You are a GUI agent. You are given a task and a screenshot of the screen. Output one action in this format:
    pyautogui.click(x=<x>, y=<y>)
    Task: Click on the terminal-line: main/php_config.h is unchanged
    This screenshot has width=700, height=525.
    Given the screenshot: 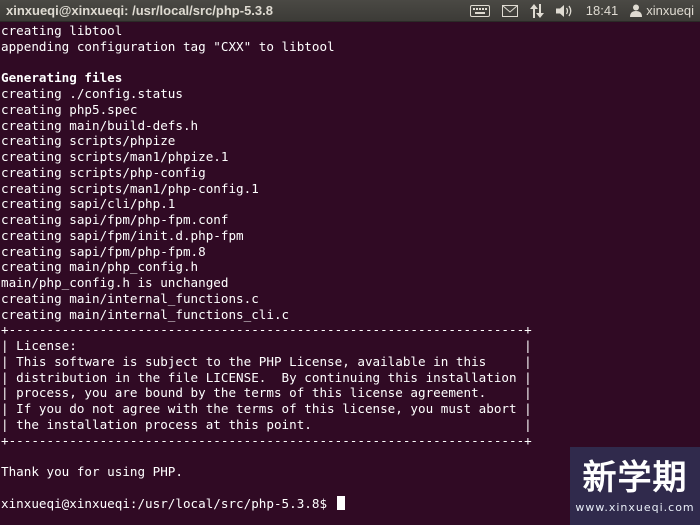 What is the action you would take?
    pyautogui.click(x=266, y=283)
    